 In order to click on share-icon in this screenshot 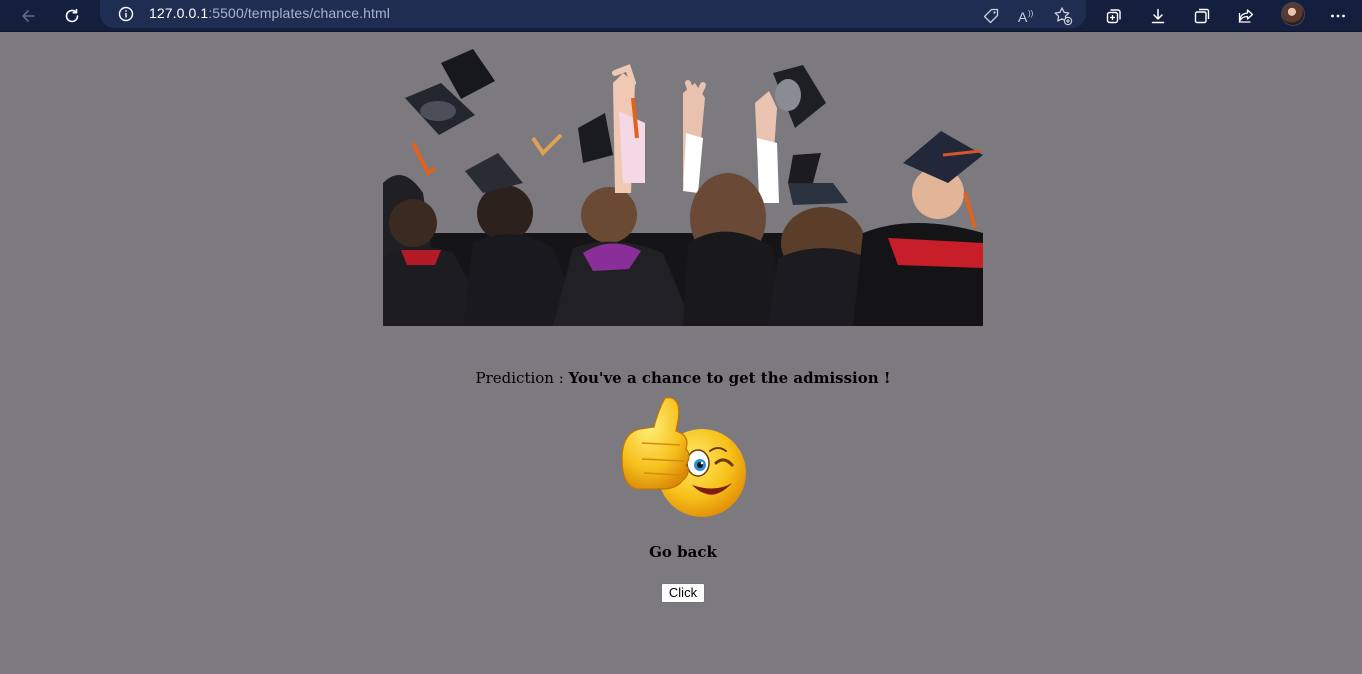, I will do `click(1246, 16)`.